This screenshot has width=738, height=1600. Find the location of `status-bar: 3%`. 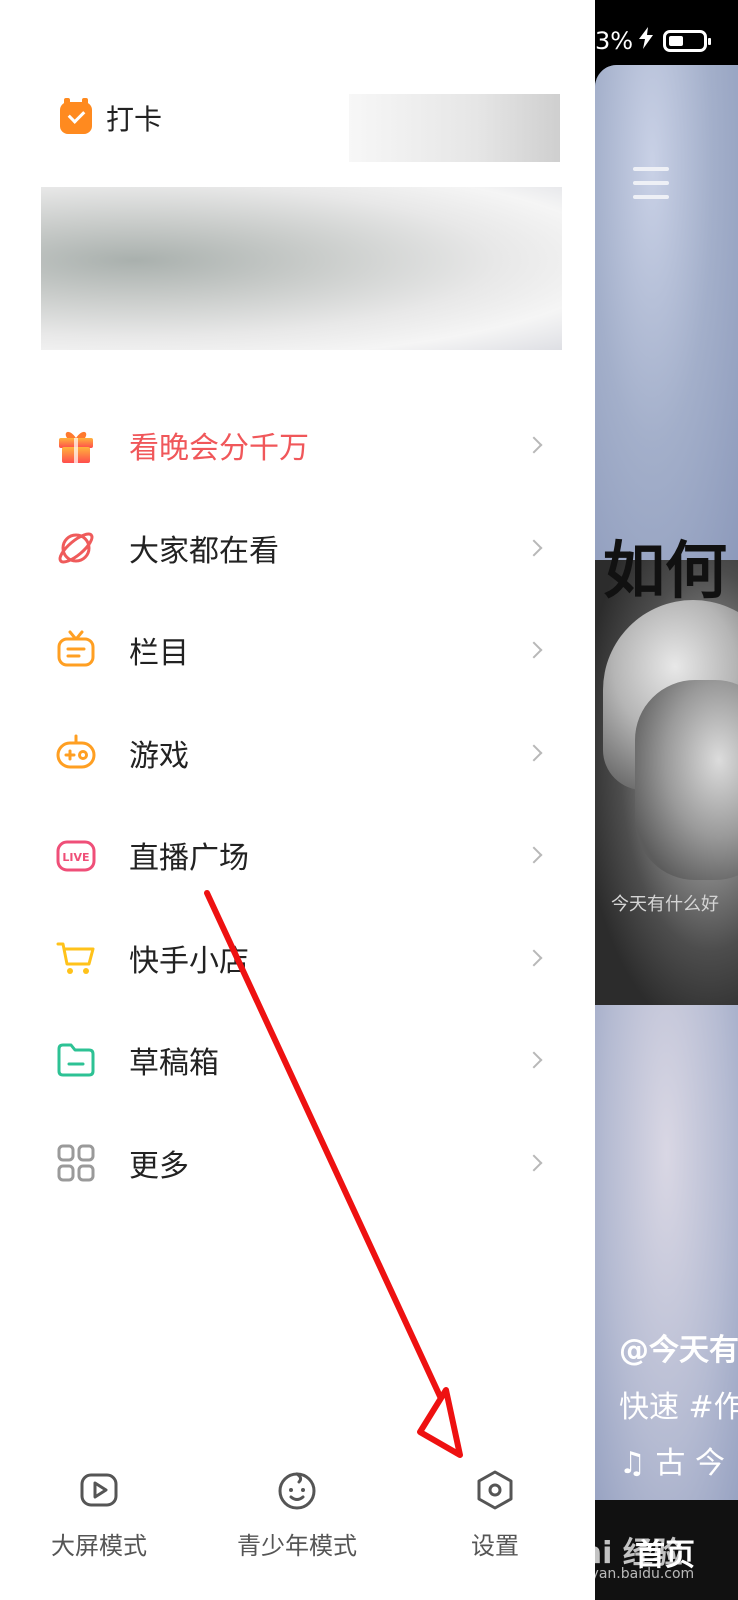

status-bar: 3% is located at coordinates (653, 41).